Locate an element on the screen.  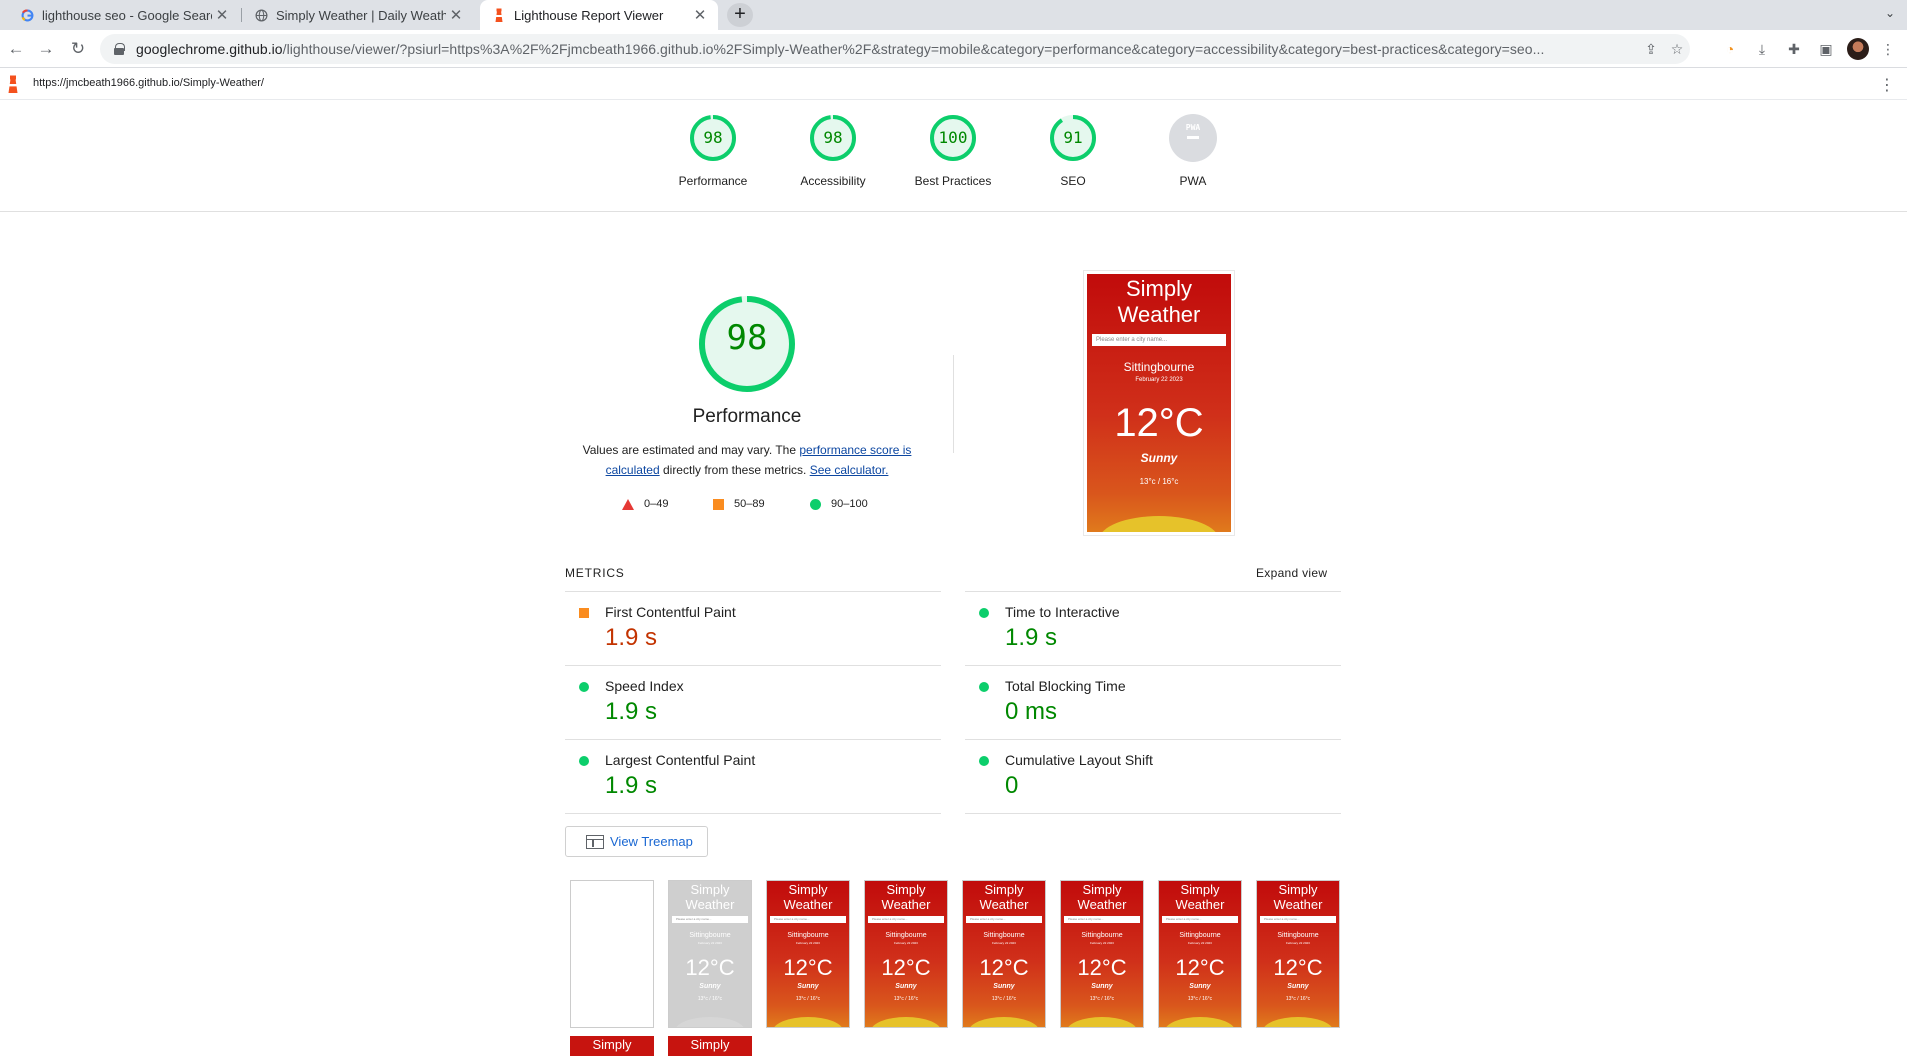
report-menu-icon: ⋮ is located at coordinates (1887, 85).